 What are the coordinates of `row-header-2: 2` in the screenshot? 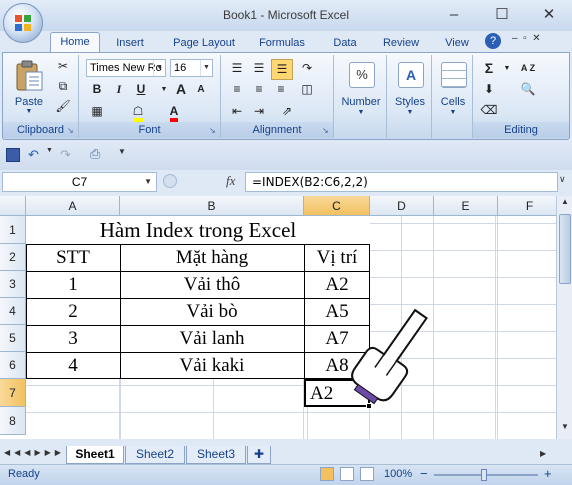 It's located at (13, 257).